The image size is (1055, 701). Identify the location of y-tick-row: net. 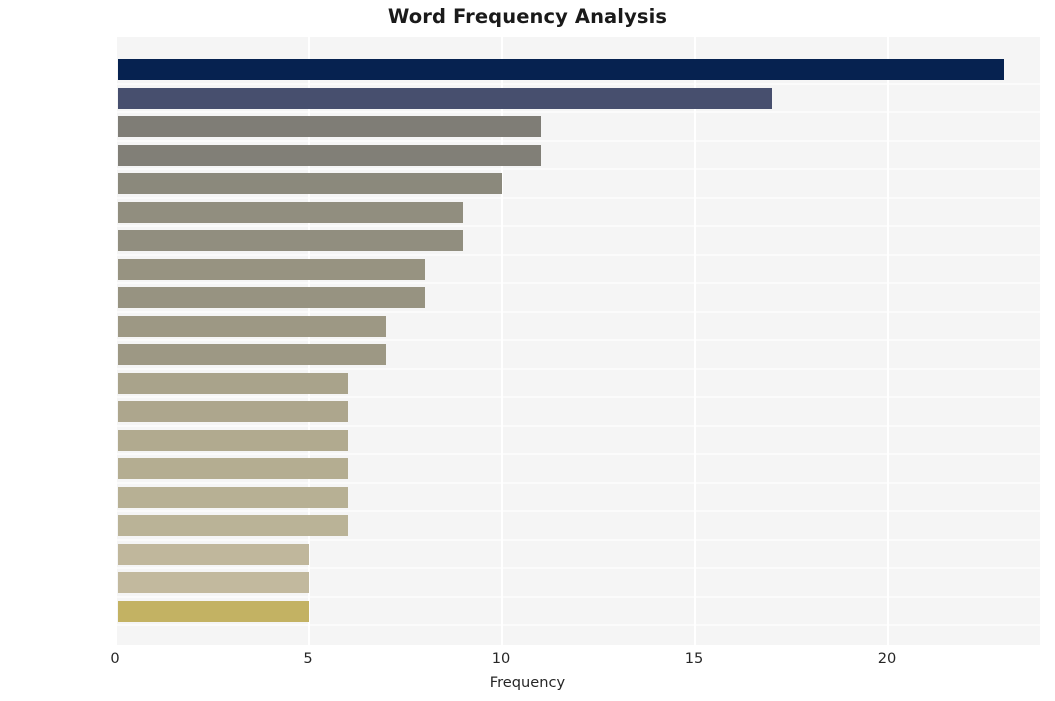
(527, 212).